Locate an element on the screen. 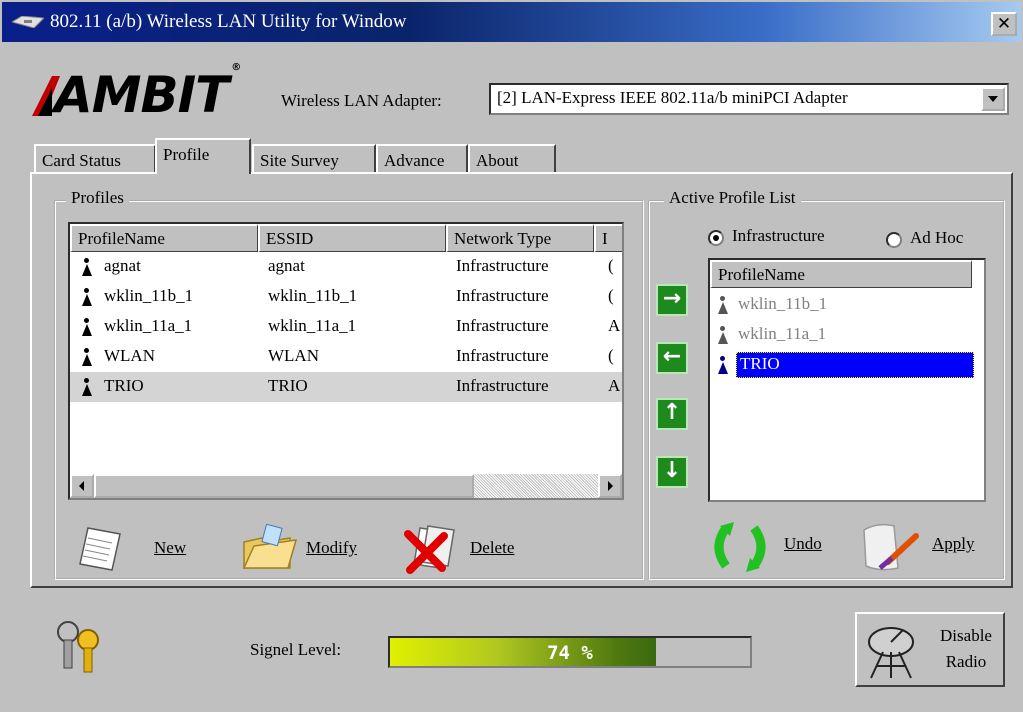 This screenshot has height=712, width=1023. adapter-dropdown-button is located at coordinates (993, 99).